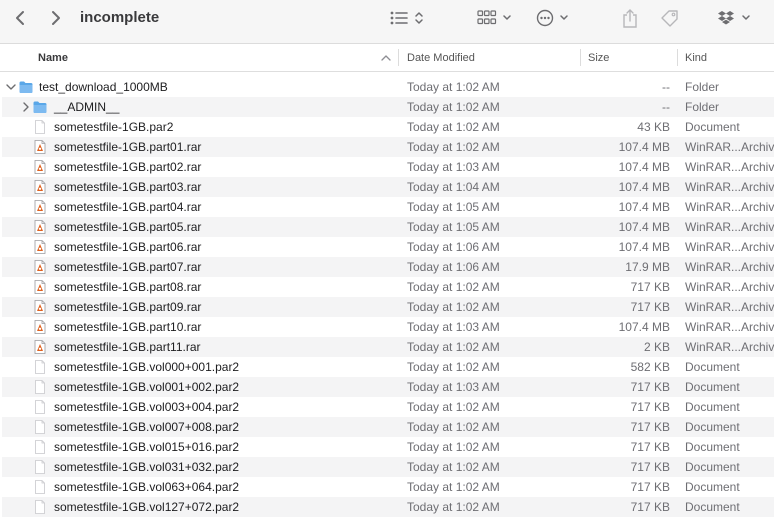  Describe the element at coordinates (441, 57) in the screenshot. I see `column-header-date-modified: Date Modified` at that location.